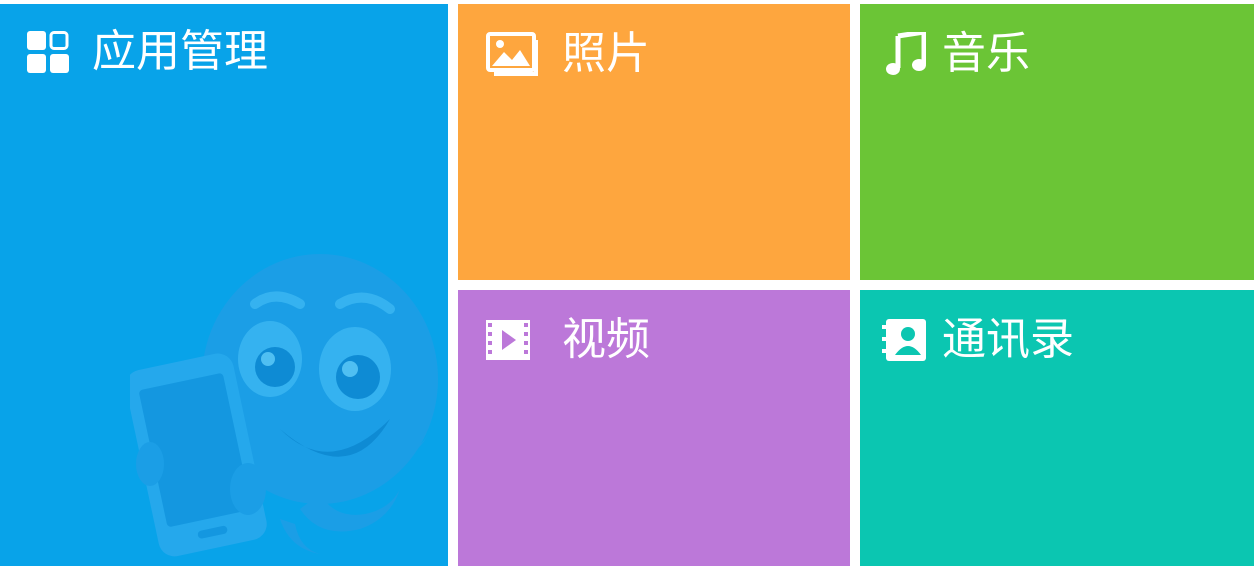 This screenshot has width=1258, height=568. Describe the element at coordinates (1008, 339) in the screenshot. I see `tile-contacts-label: 通讯录` at that location.